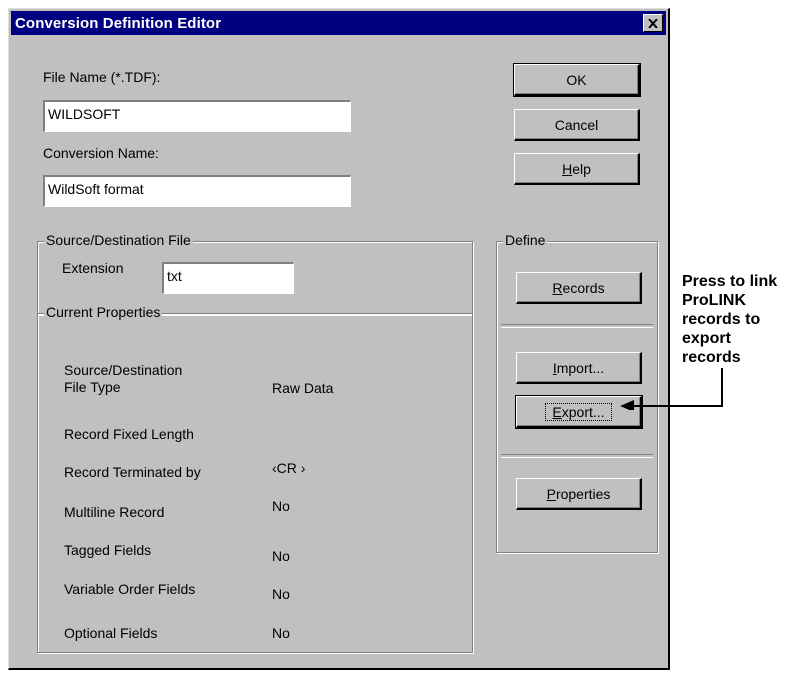 The image size is (812, 677). What do you see at coordinates (103, 312) in the screenshot?
I see `current-properties-title: Current Properties` at bounding box center [103, 312].